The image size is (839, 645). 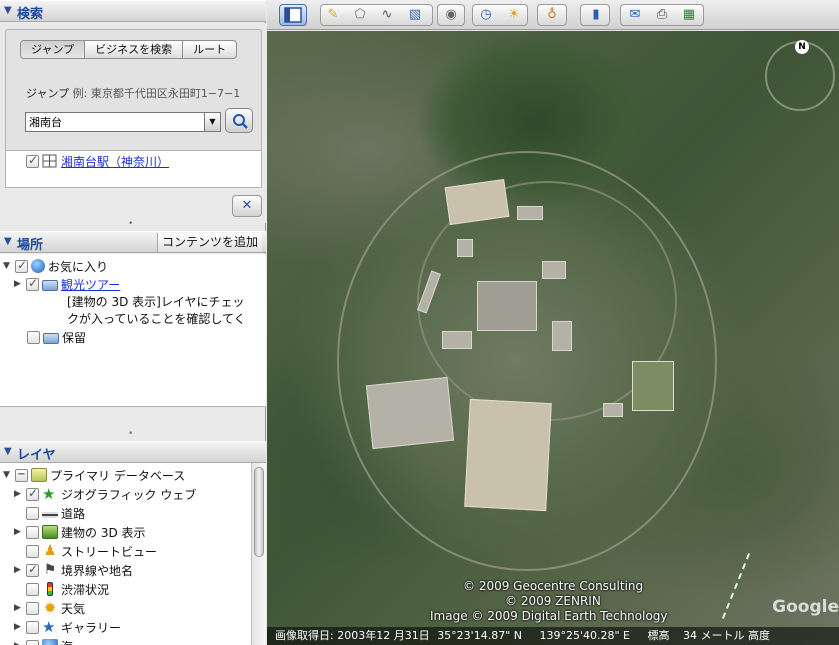 I want to click on layers-scrollbar, so click(x=258, y=554).